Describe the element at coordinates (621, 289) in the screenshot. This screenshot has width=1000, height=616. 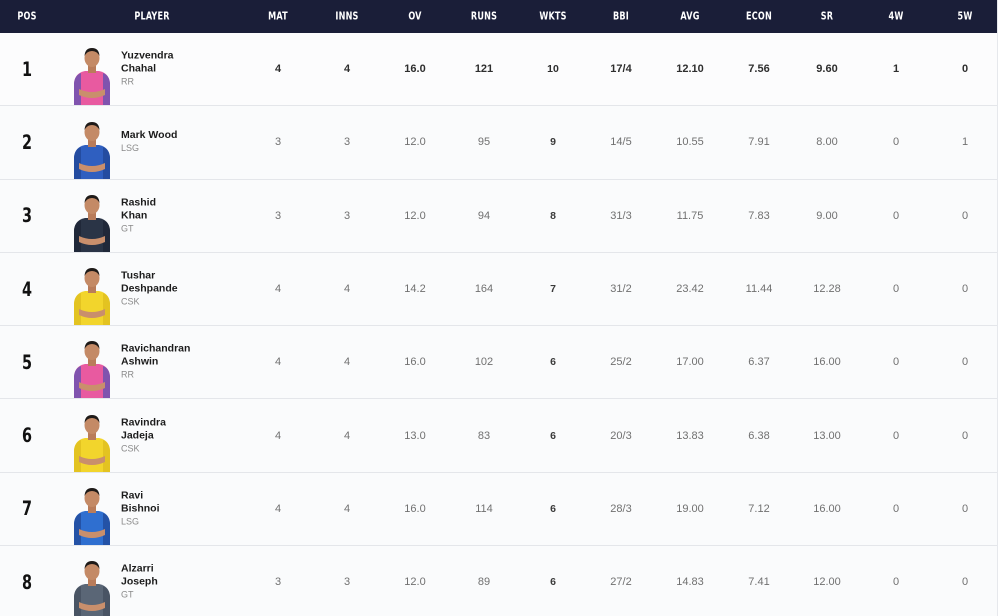
I see `cell-bbi: 31/2` at that location.